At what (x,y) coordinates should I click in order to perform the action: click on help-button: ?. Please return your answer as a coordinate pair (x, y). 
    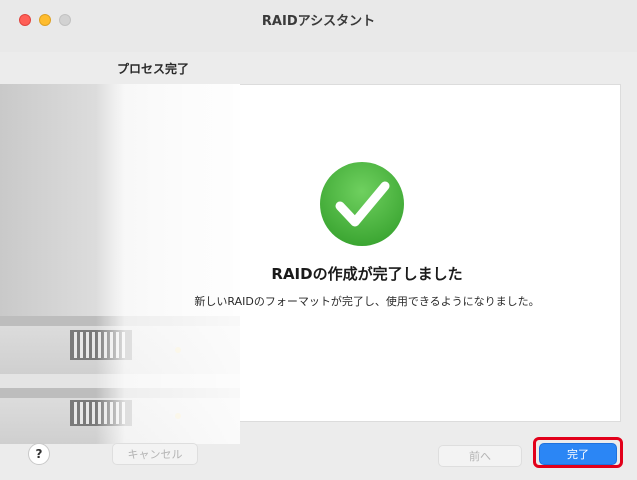
    Looking at the image, I should click on (39, 454).